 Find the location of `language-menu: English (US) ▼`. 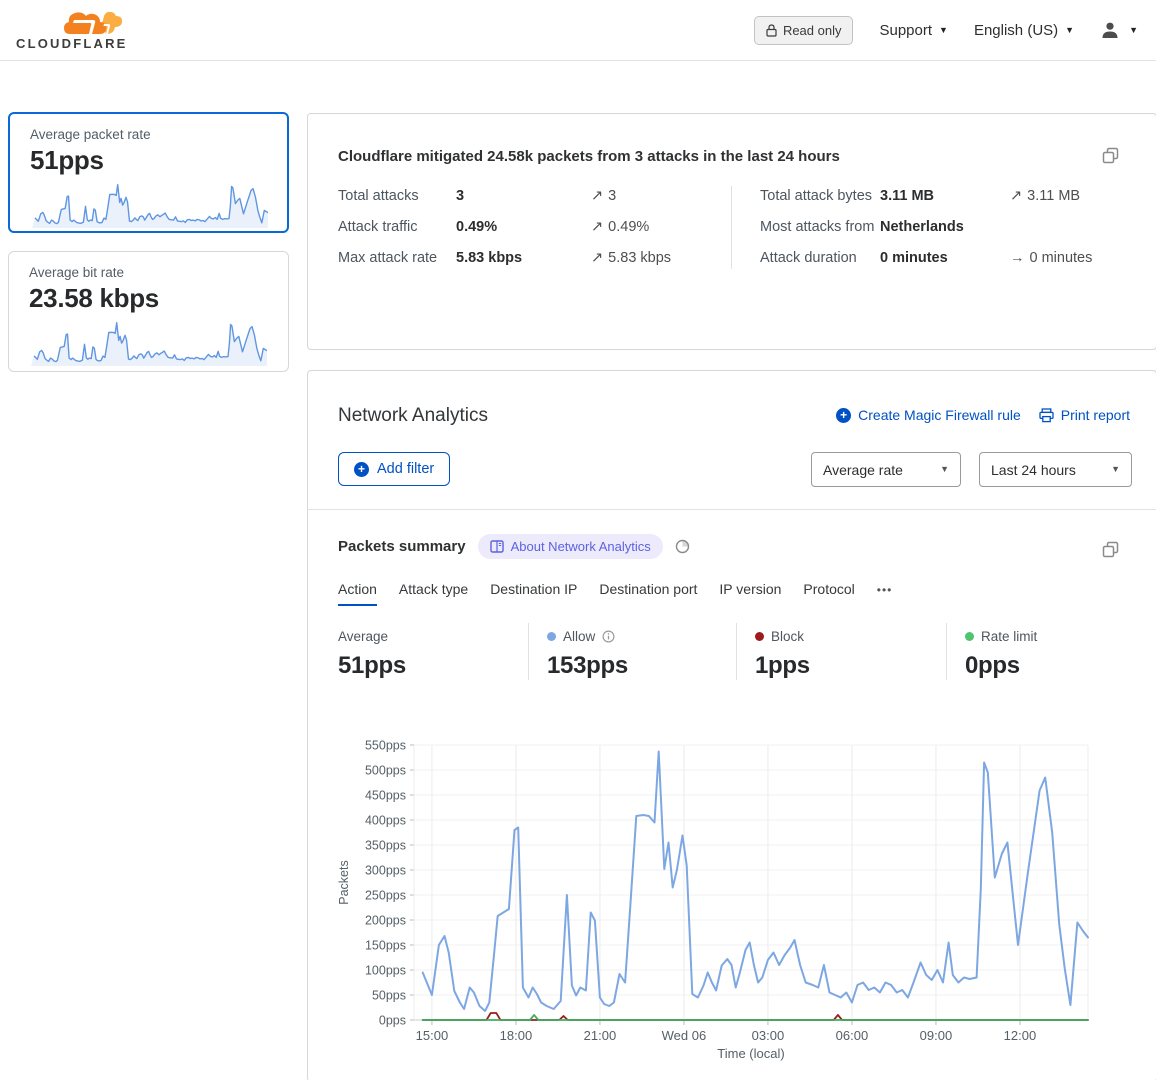

language-menu: English (US) ▼ is located at coordinates (1024, 30).